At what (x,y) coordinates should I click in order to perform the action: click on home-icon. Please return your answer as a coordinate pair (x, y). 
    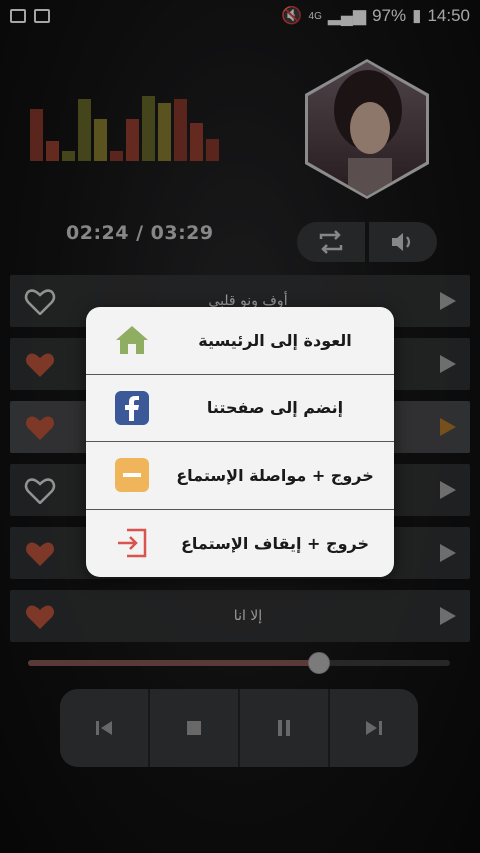
    Looking at the image, I should click on (132, 340).